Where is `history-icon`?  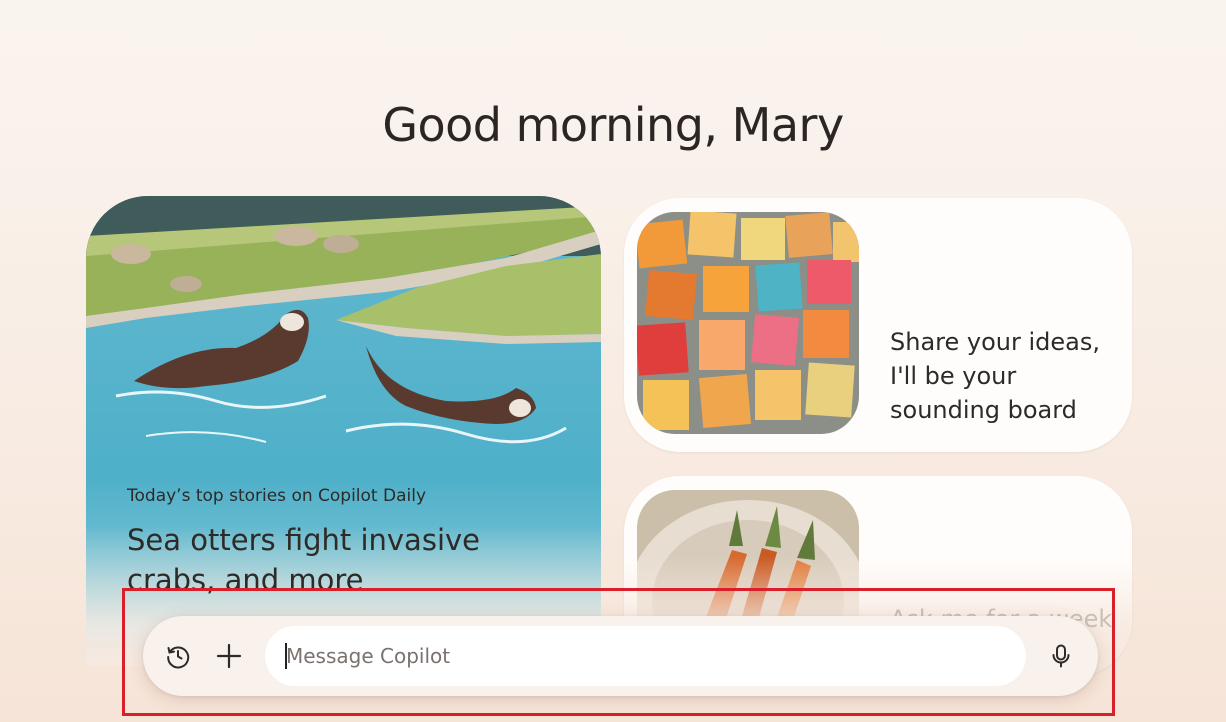 history-icon is located at coordinates (178, 657).